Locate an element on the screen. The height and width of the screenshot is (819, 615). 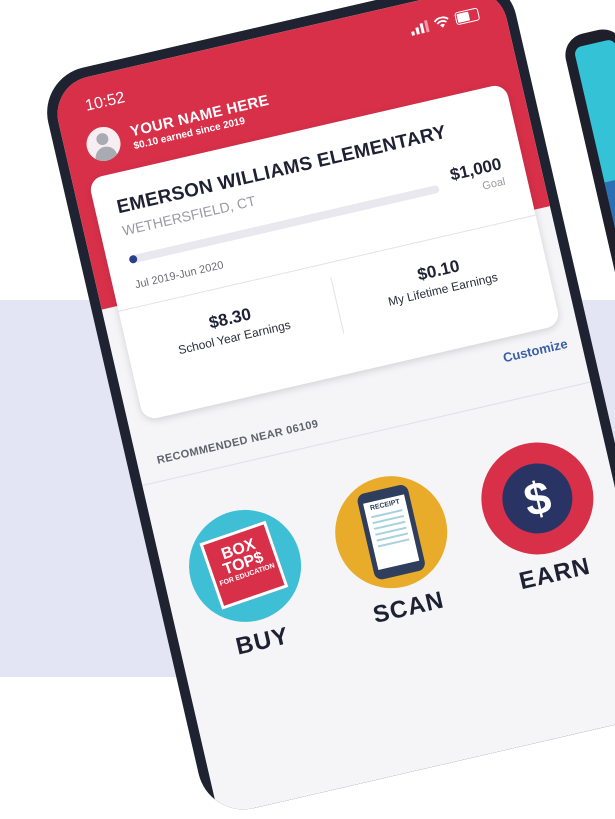
customize-link: Customize is located at coordinates (534, 350).